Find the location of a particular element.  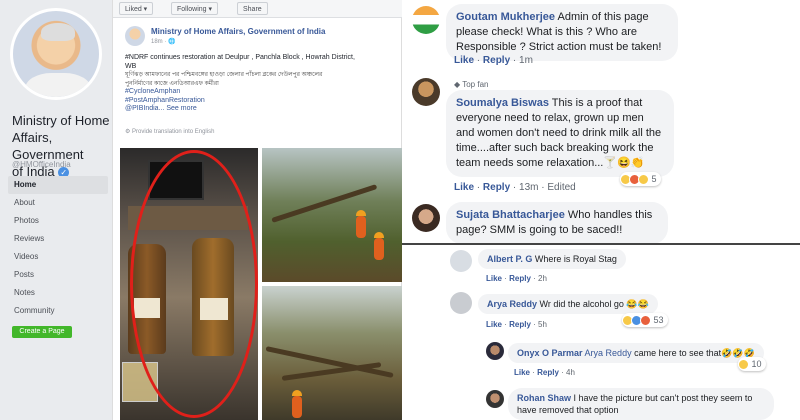

comment-albert: Albert P. G Where is Royal Stag is located at coordinates (552, 259).